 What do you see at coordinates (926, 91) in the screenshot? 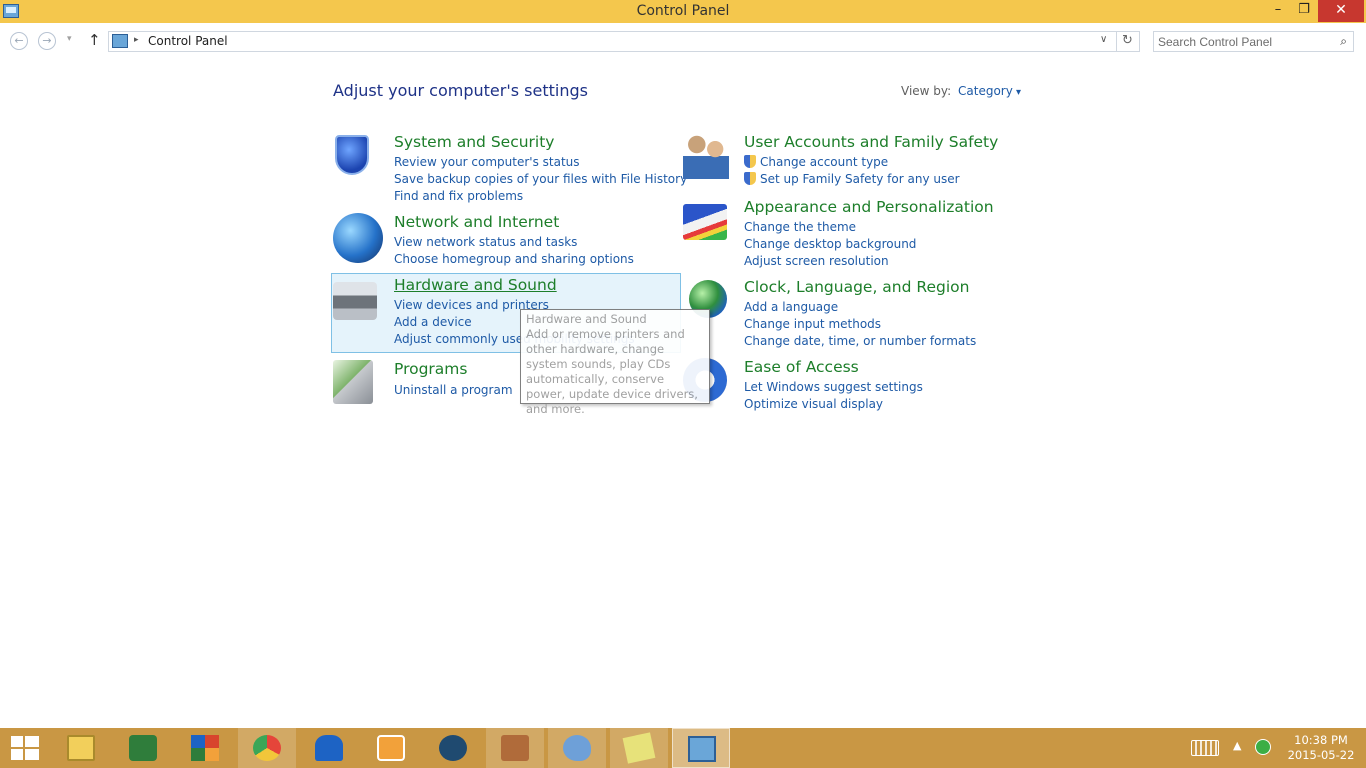
I see `view-by-label: View by:` at bounding box center [926, 91].